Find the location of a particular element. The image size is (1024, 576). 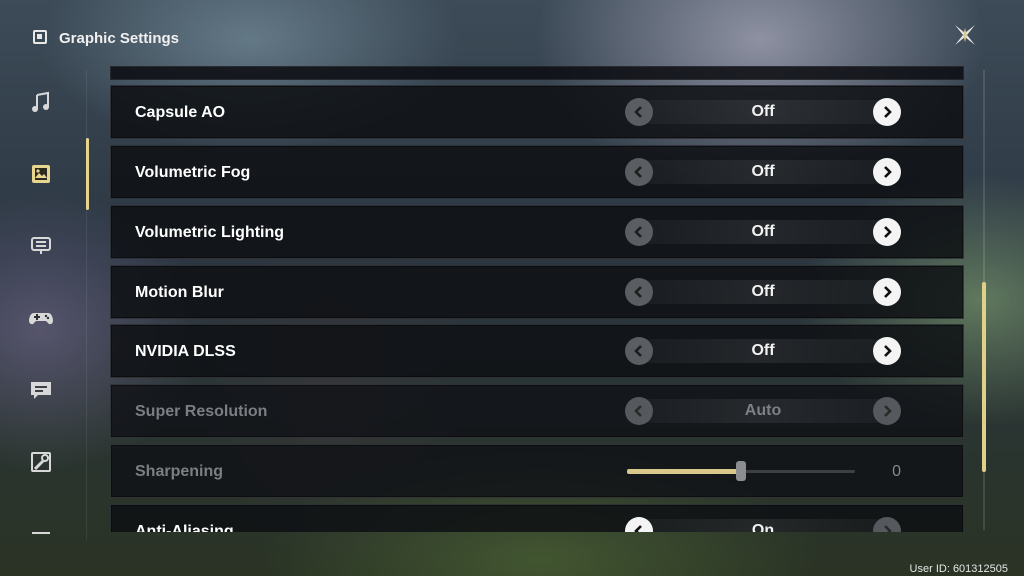

sidebar-item-more is located at coordinates (41, 533).